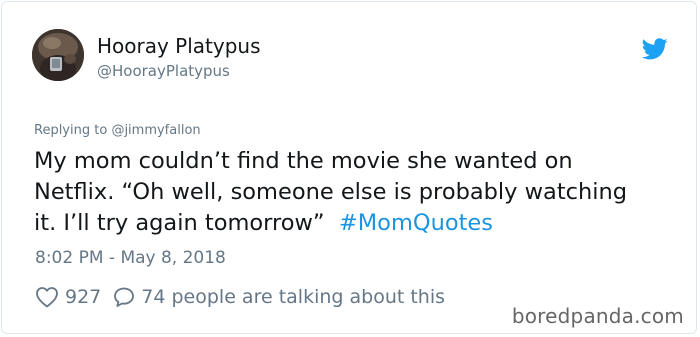 The width and height of the screenshot is (700, 337). I want to click on twitter-bird-icon, so click(654, 49).